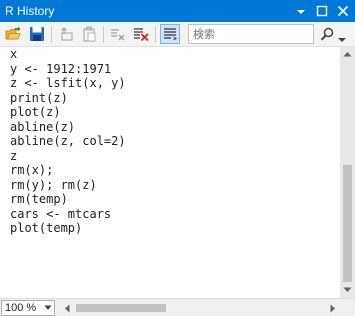  What do you see at coordinates (68, 112) in the screenshot?
I see `history-entry: plot(z)` at bounding box center [68, 112].